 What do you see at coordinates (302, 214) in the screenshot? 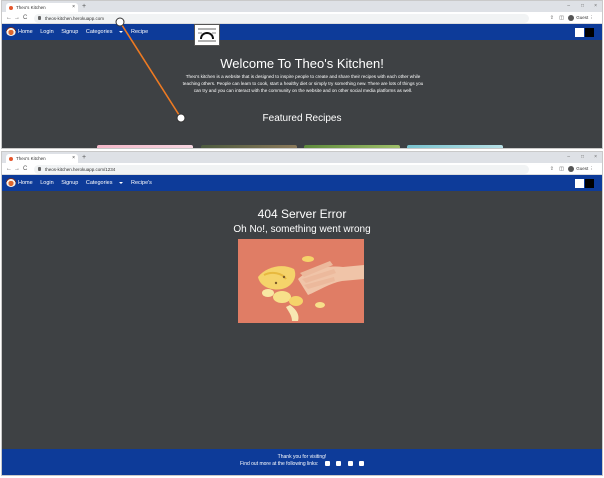
I see `error-title: 404 Server Error` at bounding box center [302, 214].